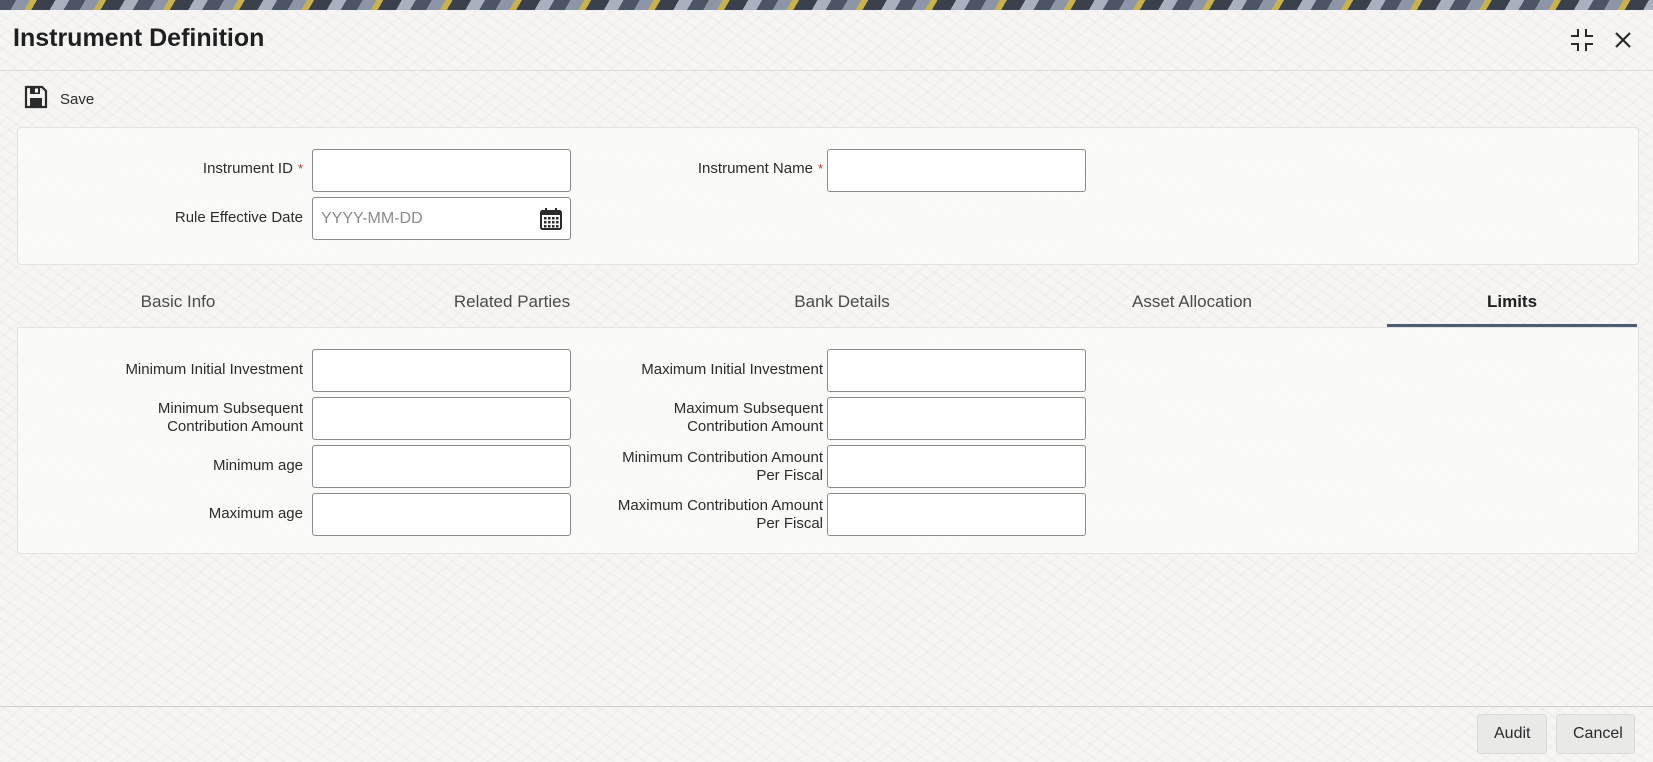  What do you see at coordinates (748, 417) in the screenshot?
I see `max-subsequent-contribution-label: Maximum Subsequent Contribution Amount` at bounding box center [748, 417].